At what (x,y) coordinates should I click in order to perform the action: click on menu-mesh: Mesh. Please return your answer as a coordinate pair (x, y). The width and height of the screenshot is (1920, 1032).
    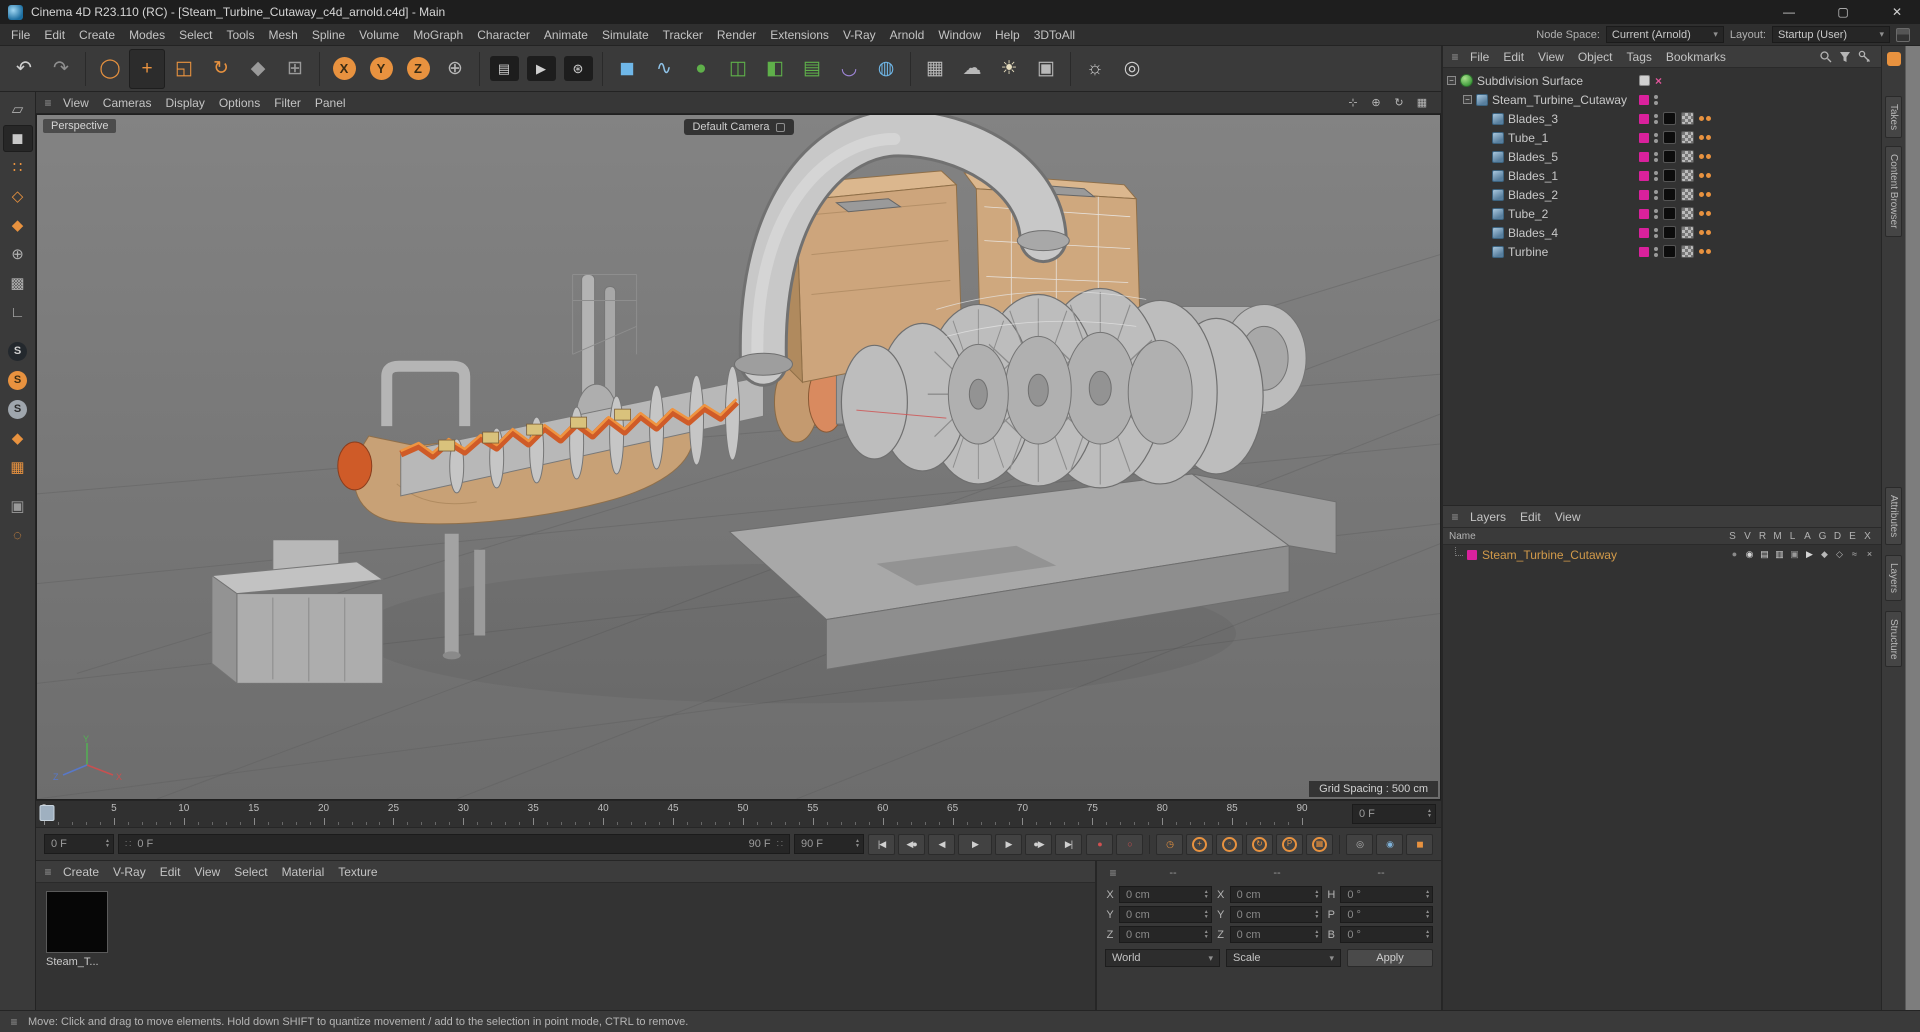
    Looking at the image, I should click on (282, 35).